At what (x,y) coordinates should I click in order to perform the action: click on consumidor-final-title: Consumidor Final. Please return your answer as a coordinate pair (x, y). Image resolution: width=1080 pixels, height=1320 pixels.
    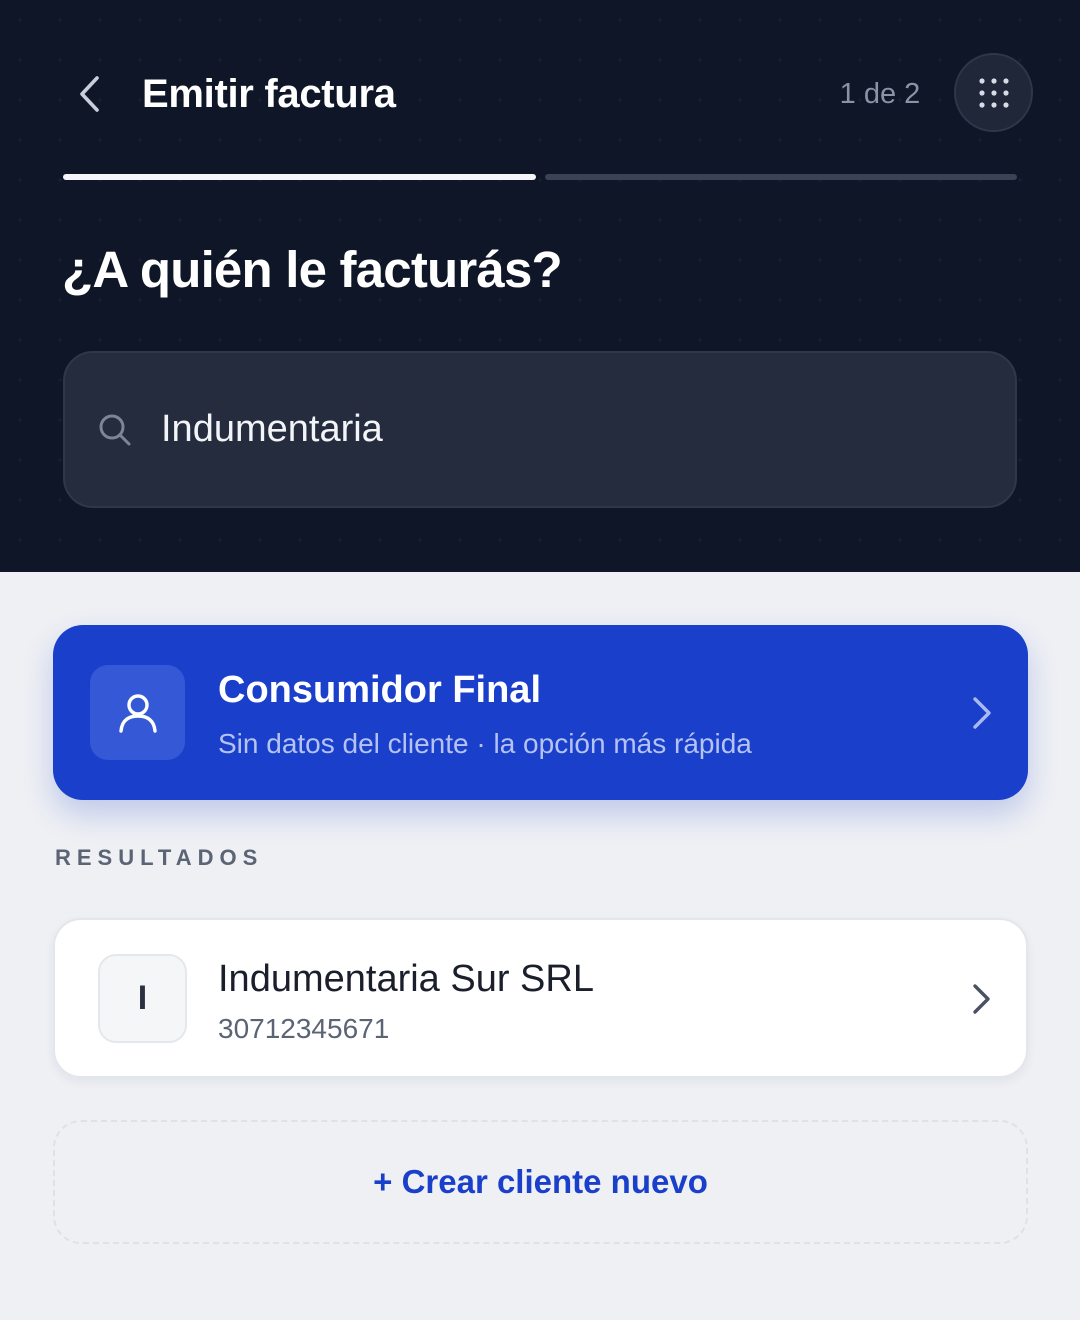
    Looking at the image, I should click on (379, 690).